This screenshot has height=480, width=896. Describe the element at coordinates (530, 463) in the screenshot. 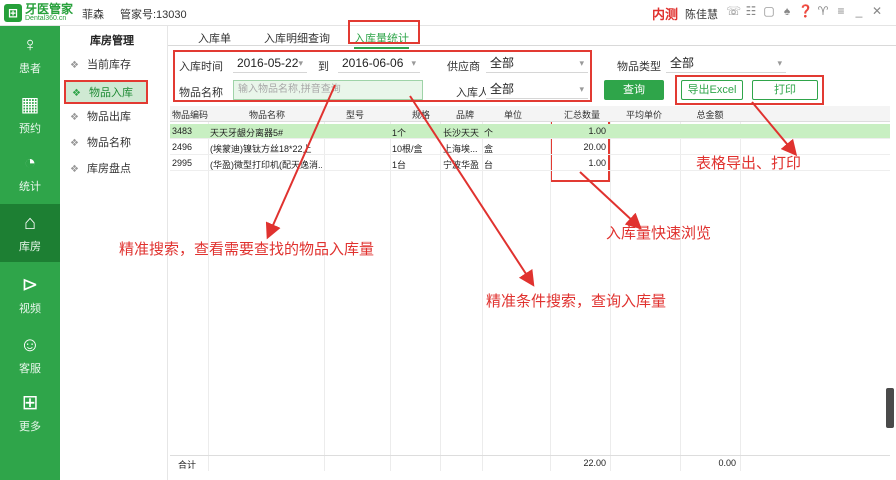

I see `table-footer: 合计 22.00 0.00` at that location.